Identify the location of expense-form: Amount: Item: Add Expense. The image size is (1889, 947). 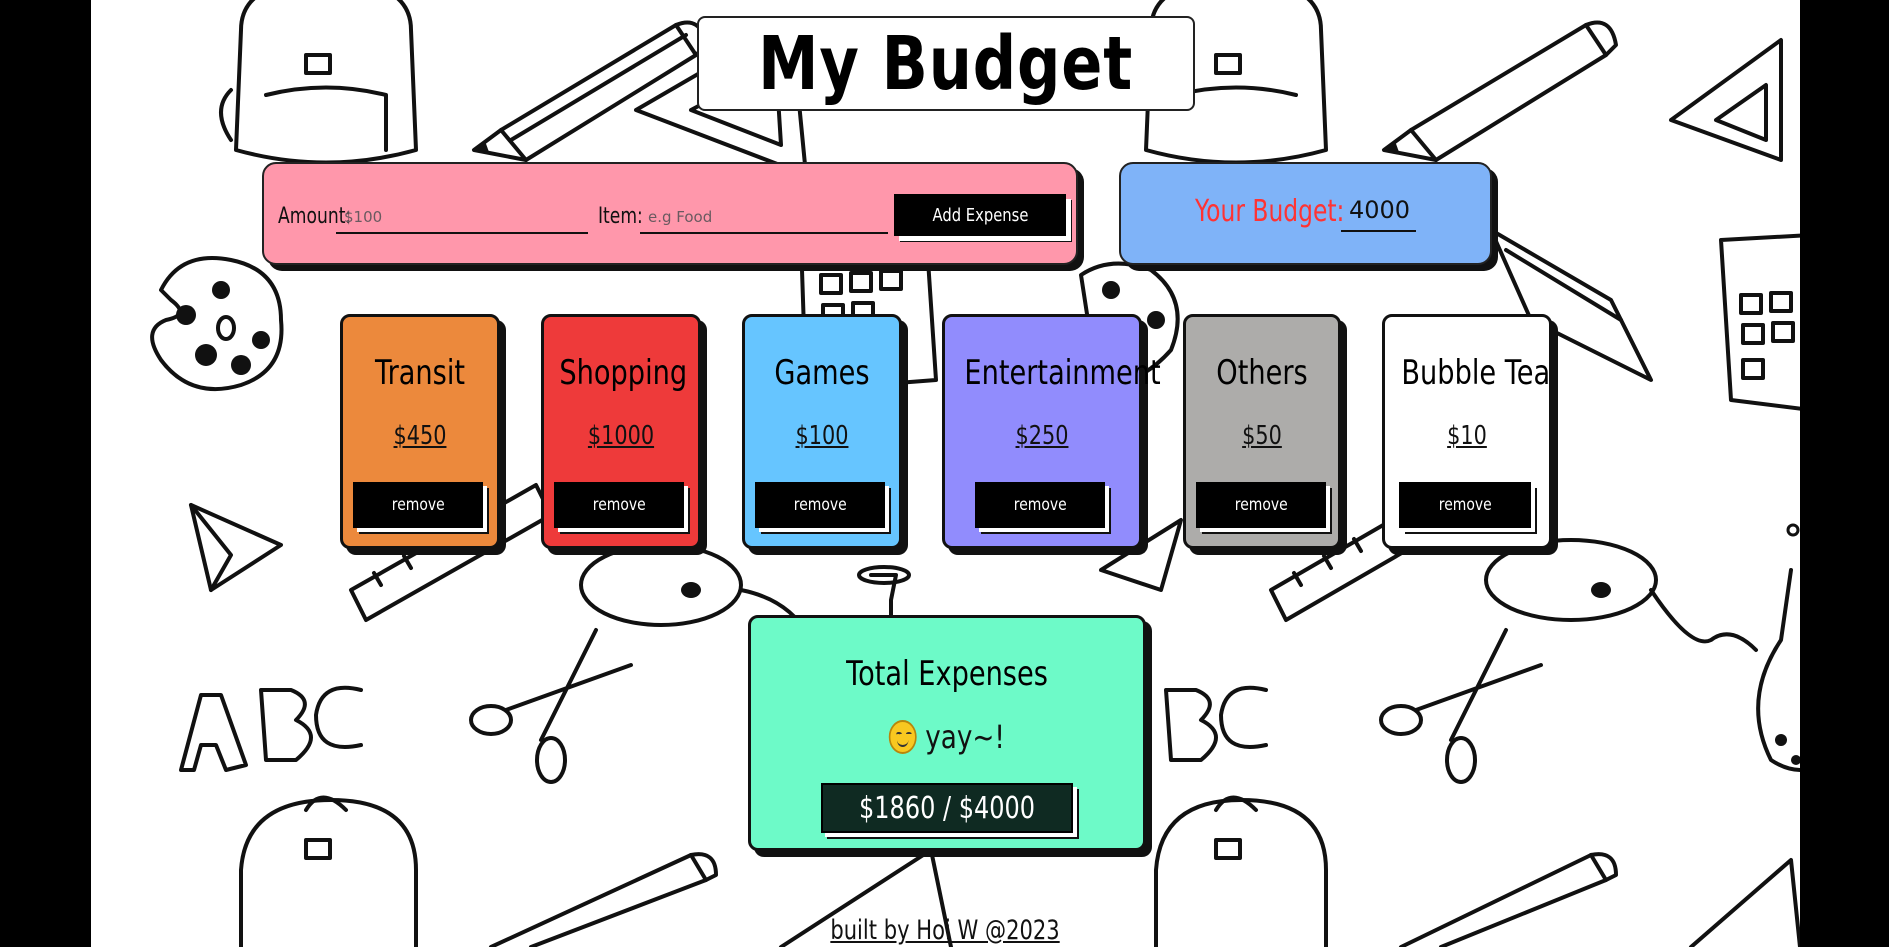
(670, 213).